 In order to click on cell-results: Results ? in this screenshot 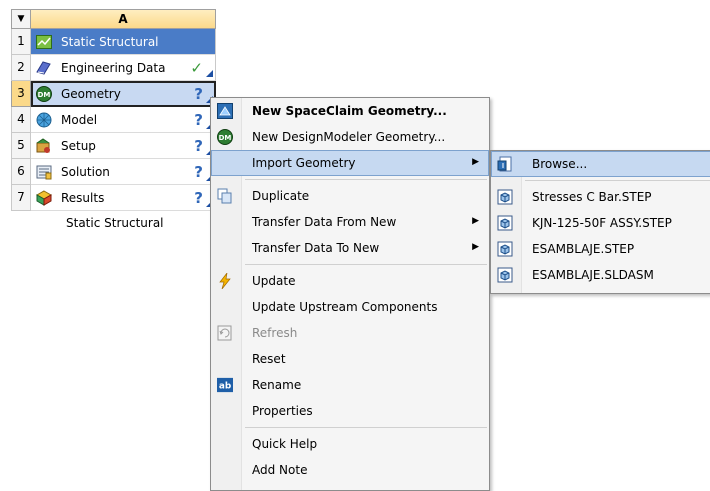, I will do `click(123, 198)`.